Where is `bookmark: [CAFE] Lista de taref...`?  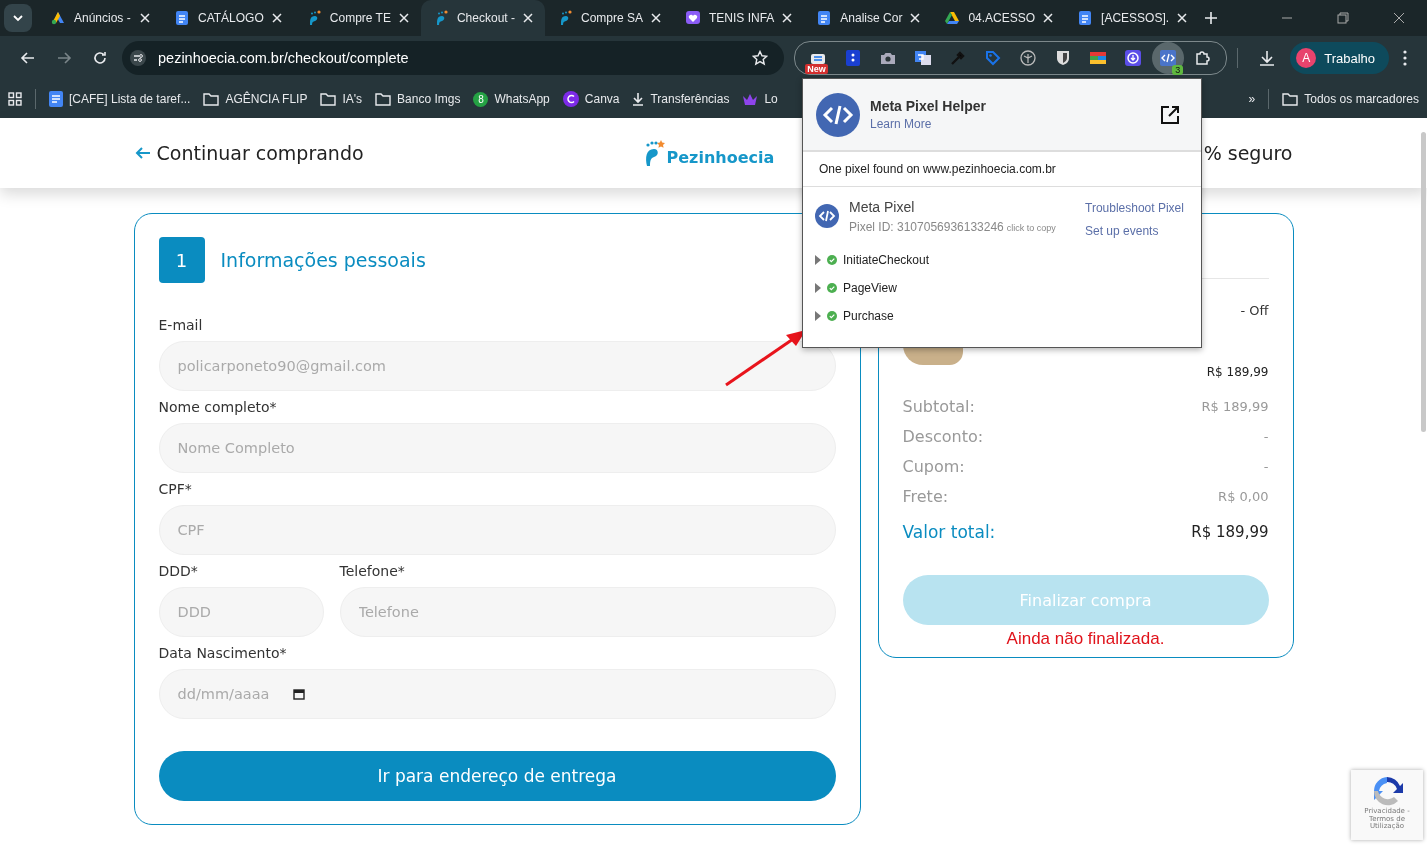
bookmark: [CAFE] Lista de taref... is located at coordinates (120, 99).